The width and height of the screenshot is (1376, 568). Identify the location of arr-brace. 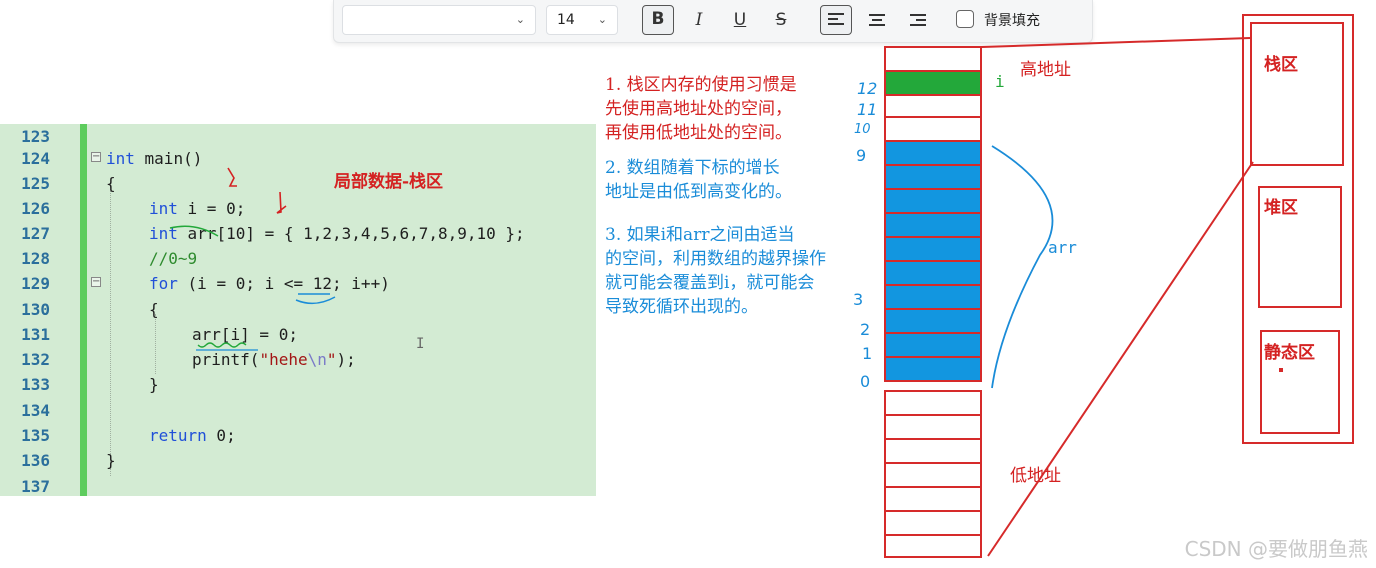
(1022, 267).